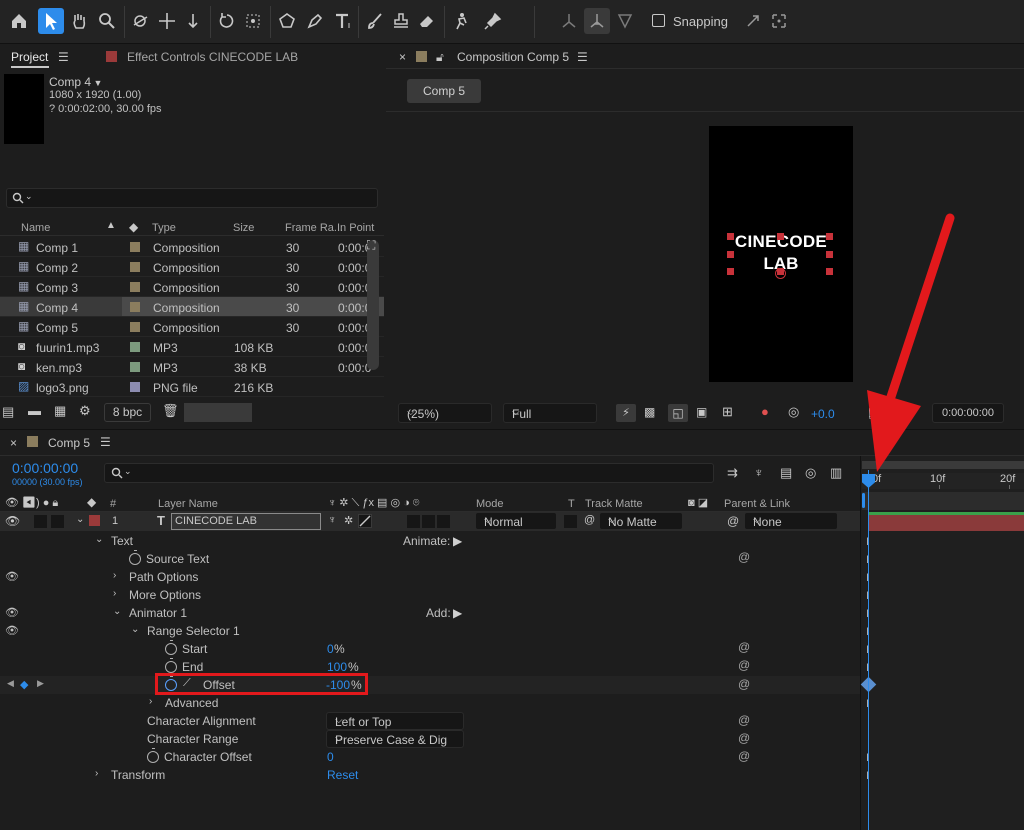  Describe the element at coordinates (193, 21) in the screenshot. I see `dolly-camera-icon` at that location.